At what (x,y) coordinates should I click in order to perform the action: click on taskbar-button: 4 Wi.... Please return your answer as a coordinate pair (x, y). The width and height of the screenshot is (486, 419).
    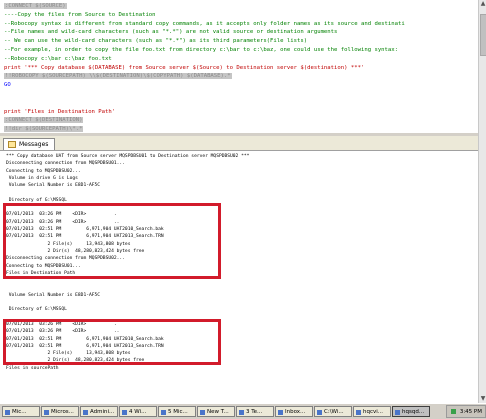
    Looking at the image, I should click on (138, 411).